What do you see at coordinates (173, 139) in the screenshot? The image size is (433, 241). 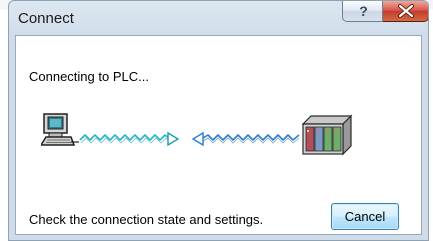 I see `send-arrowhead` at bounding box center [173, 139].